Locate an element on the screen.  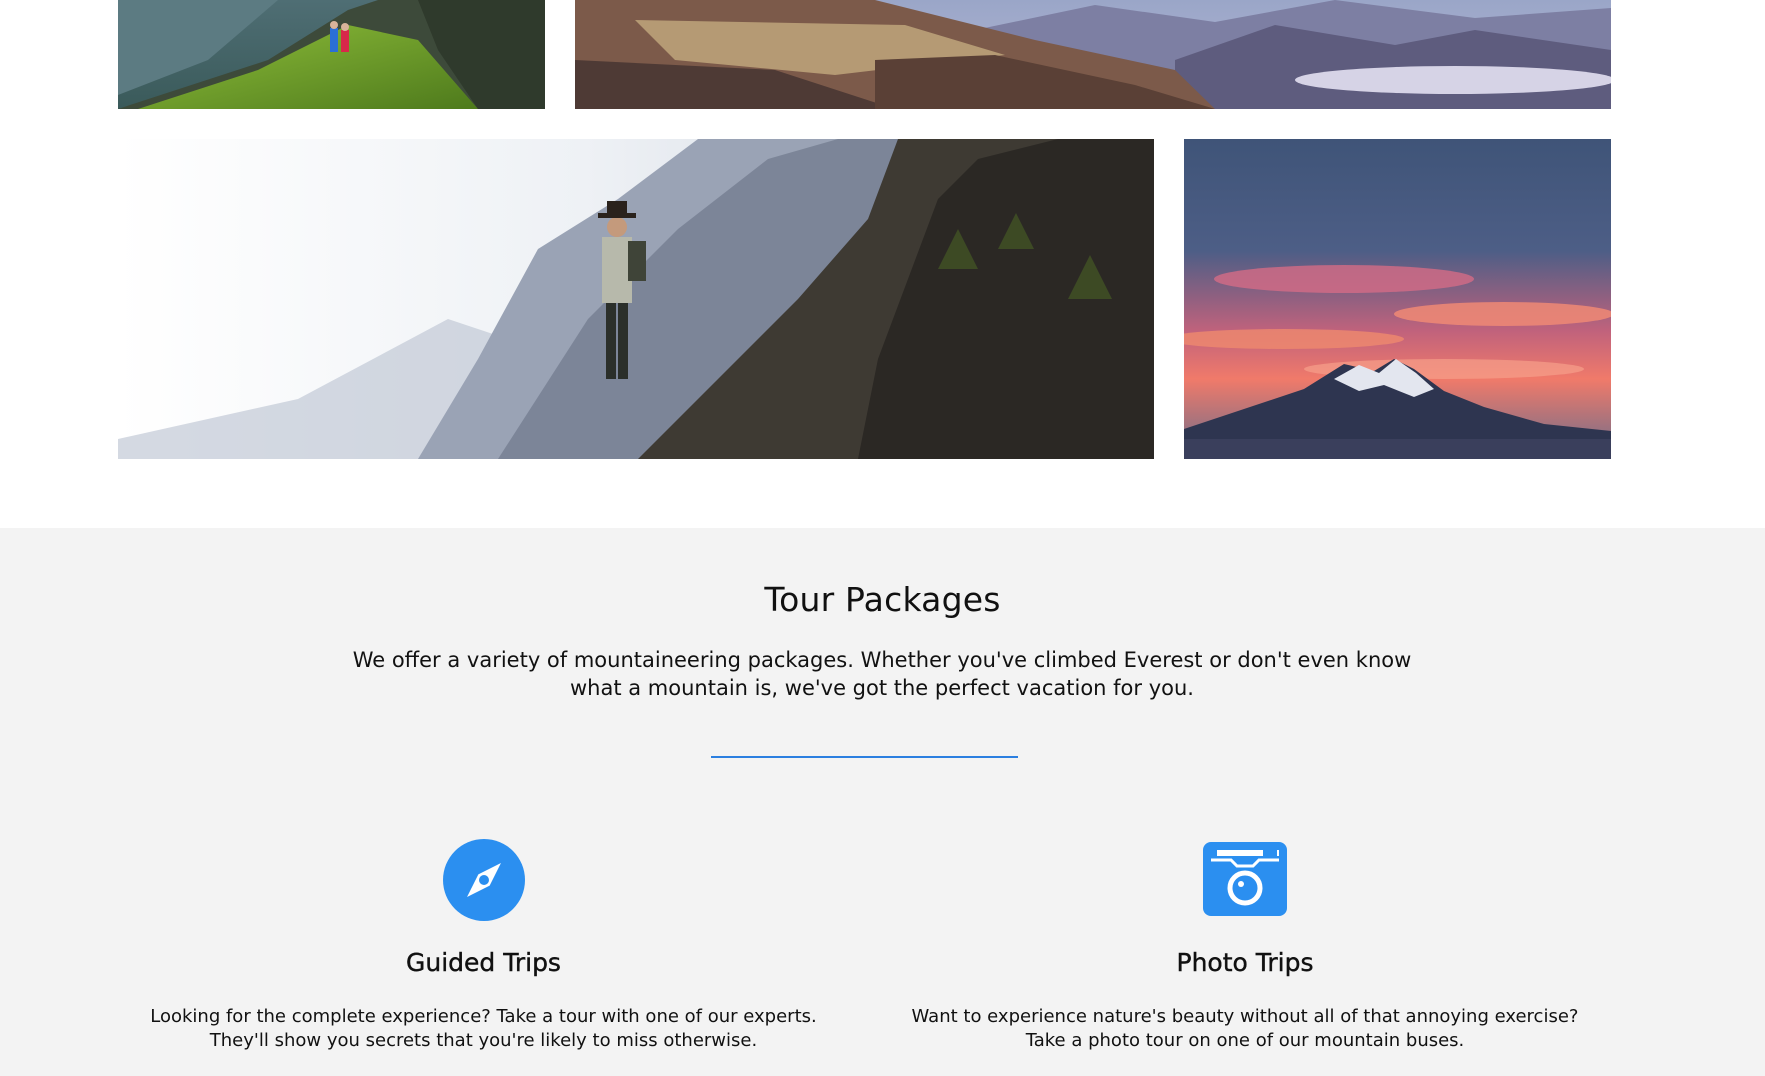
gallery-photo-hikers-ridge is located at coordinates (331, 54).